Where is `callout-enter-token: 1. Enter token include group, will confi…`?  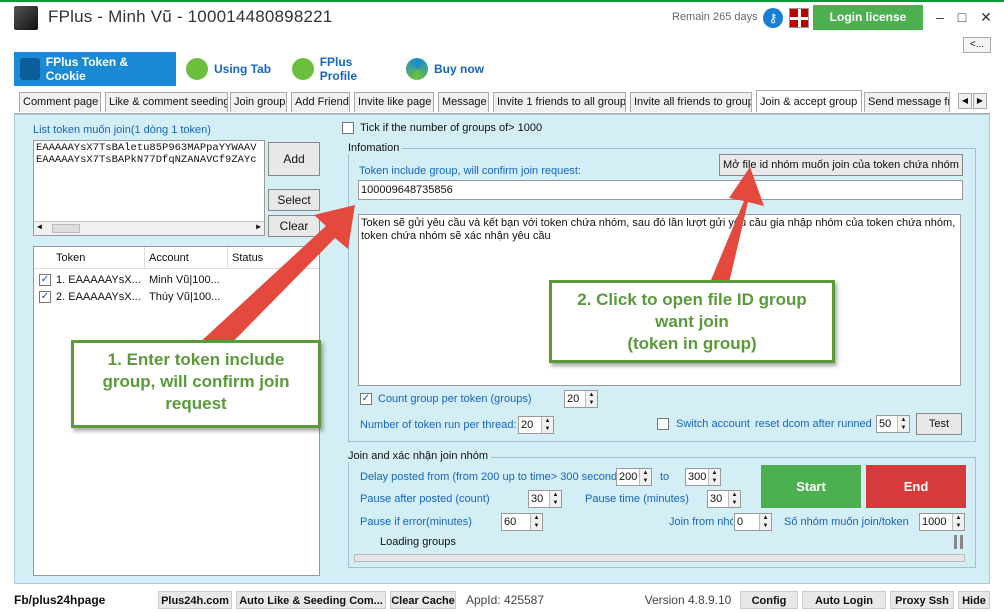
callout-enter-token: 1. Enter token include group, will confi… is located at coordinates (196, 384).